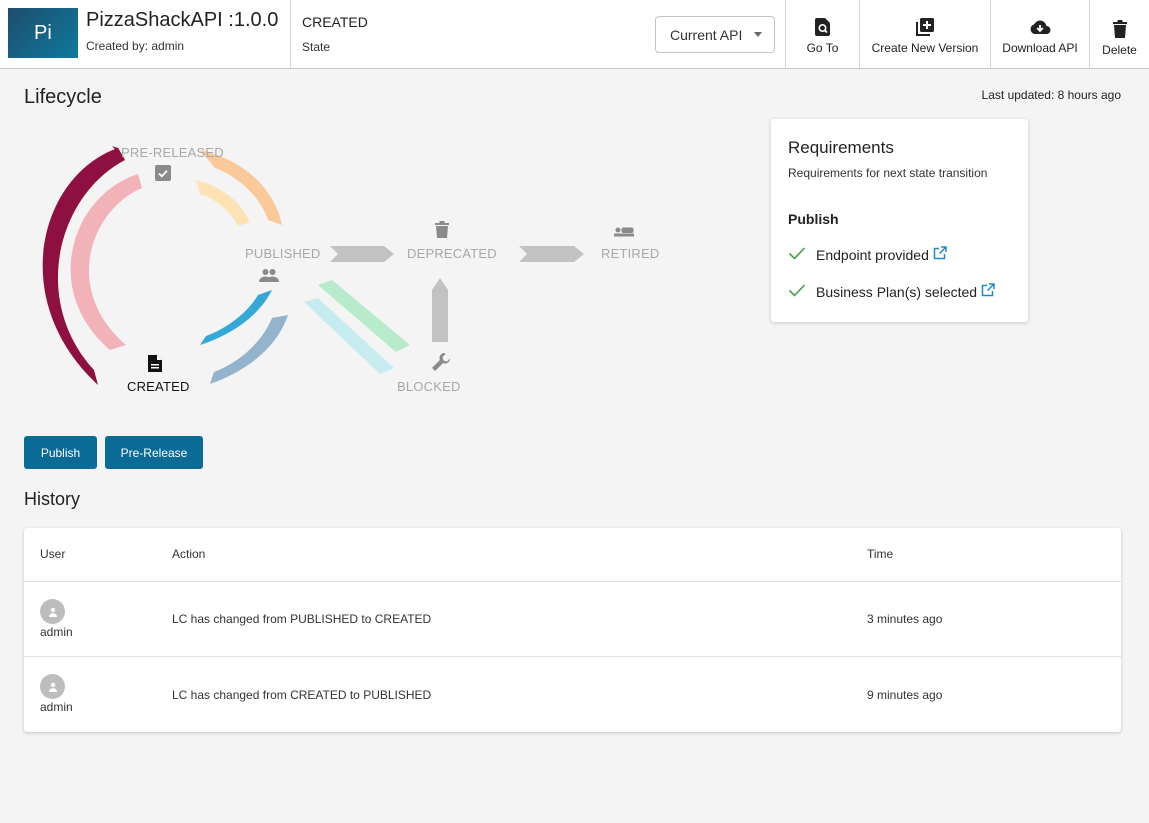 The image size is (1149, 823). I want to click on requirement-endpoint: Endpoint provided, so click(867, 254).